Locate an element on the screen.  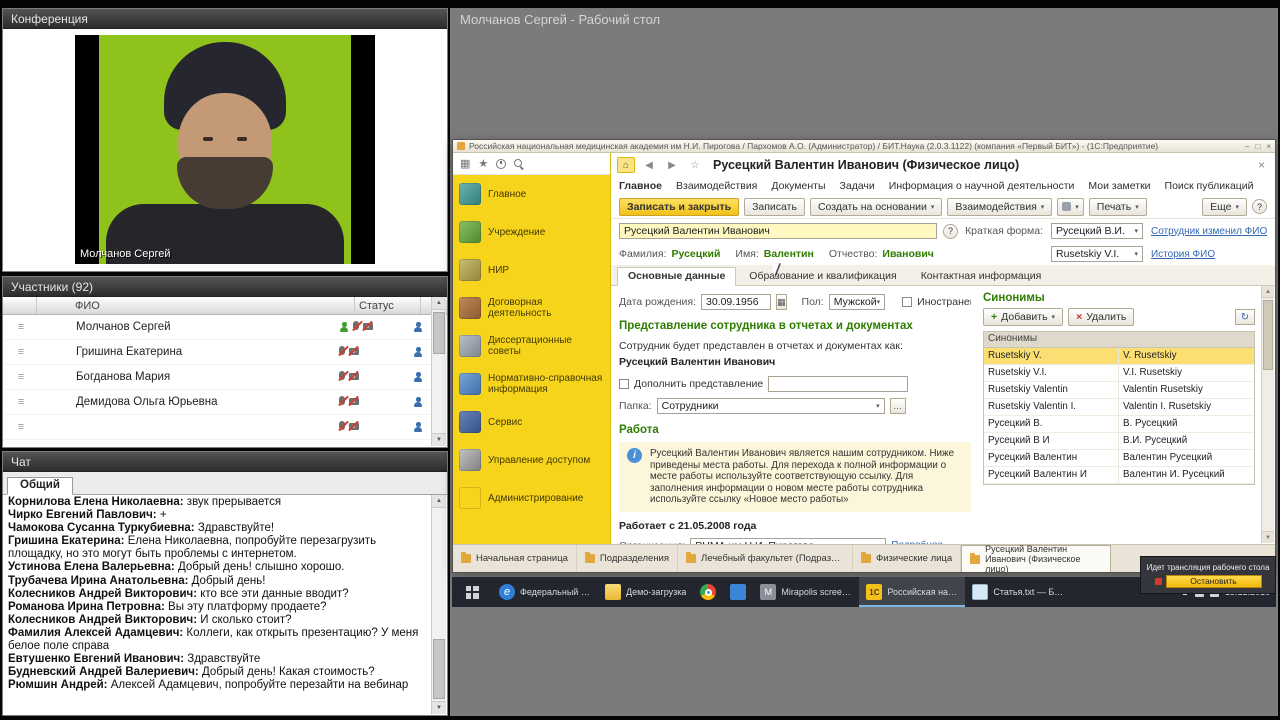
doc-tab-persons: Физические лица is located at coordinates (907, 558).